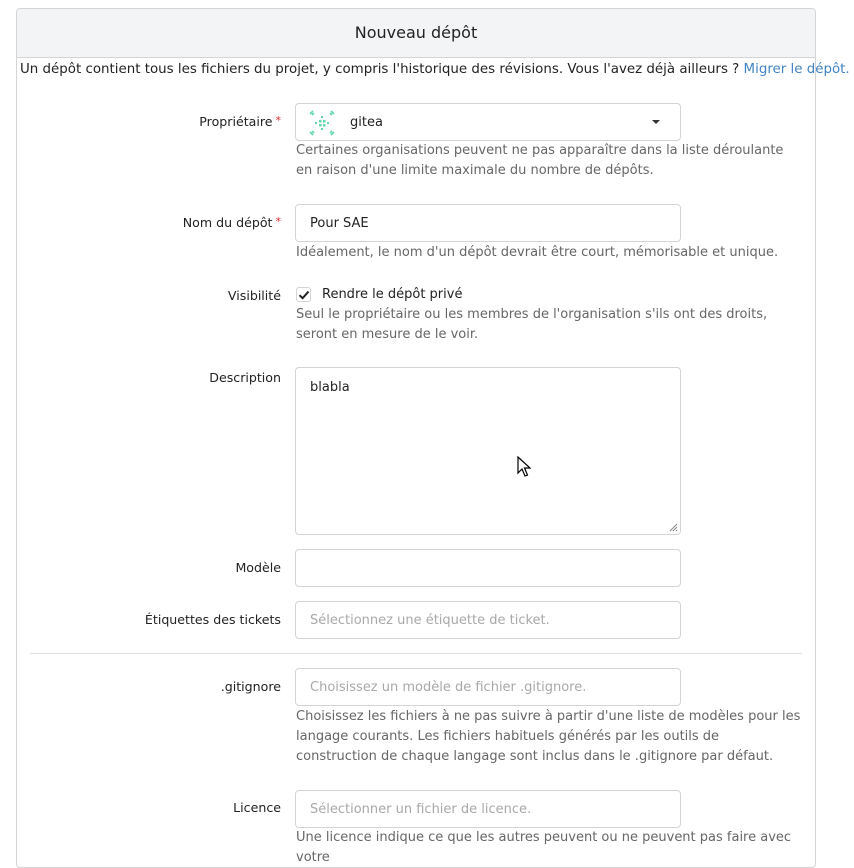 The height and width of the screenshot is (868, 854). What do you see at coordinates (236, 121) in the screenshot?
I see `owner-label-text: Propriétaire` at bounding box center [236, 121].